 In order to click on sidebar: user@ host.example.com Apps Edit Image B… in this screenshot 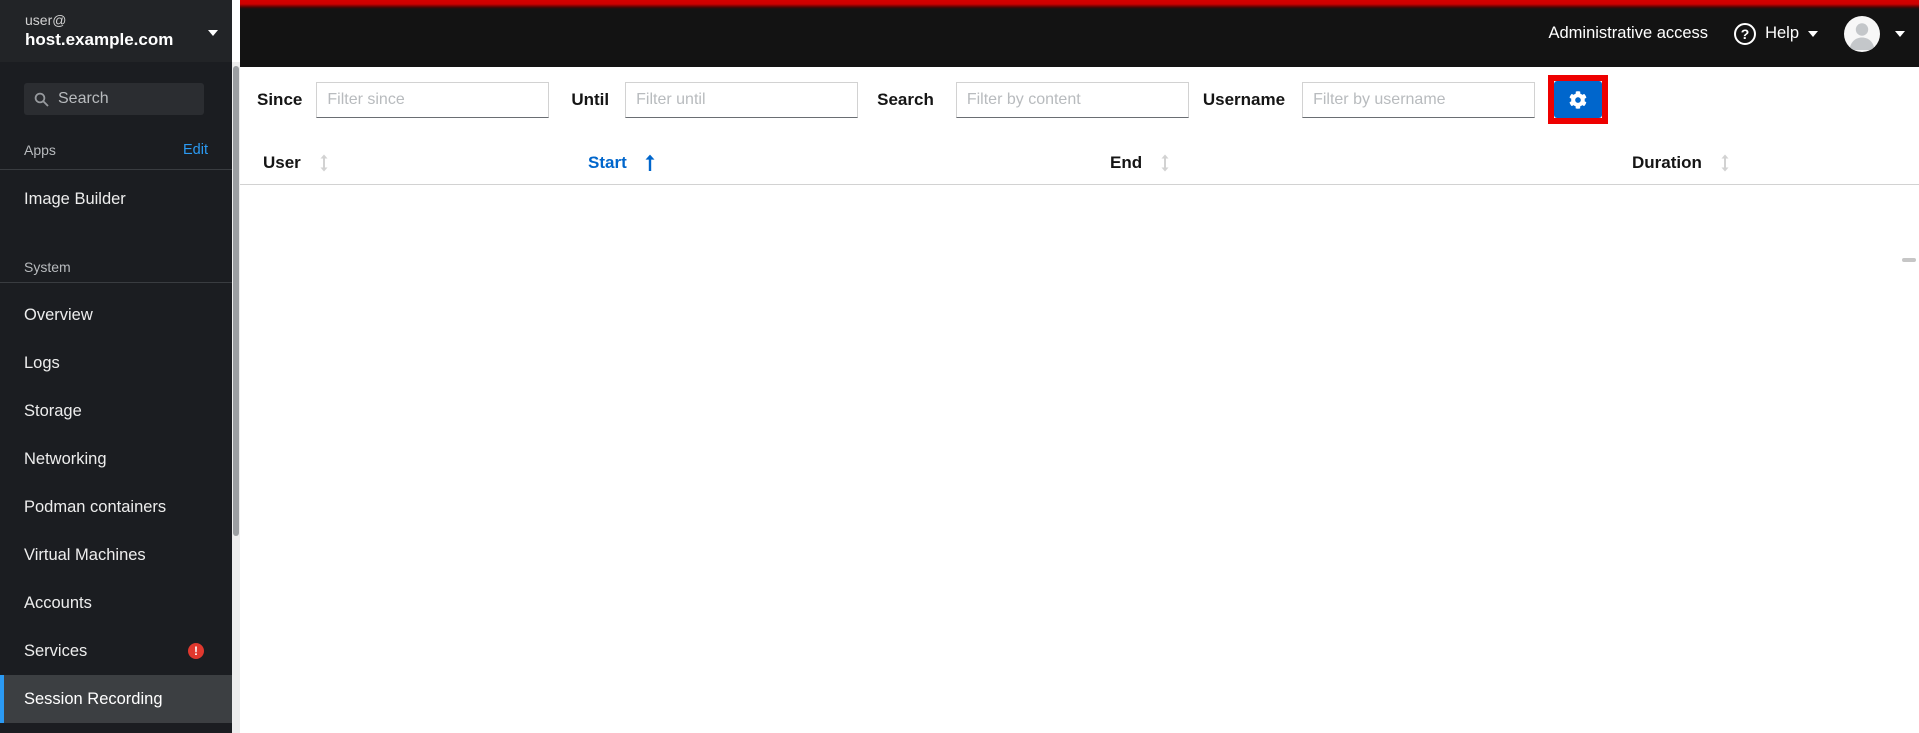, I will do `click(116, 366)`.